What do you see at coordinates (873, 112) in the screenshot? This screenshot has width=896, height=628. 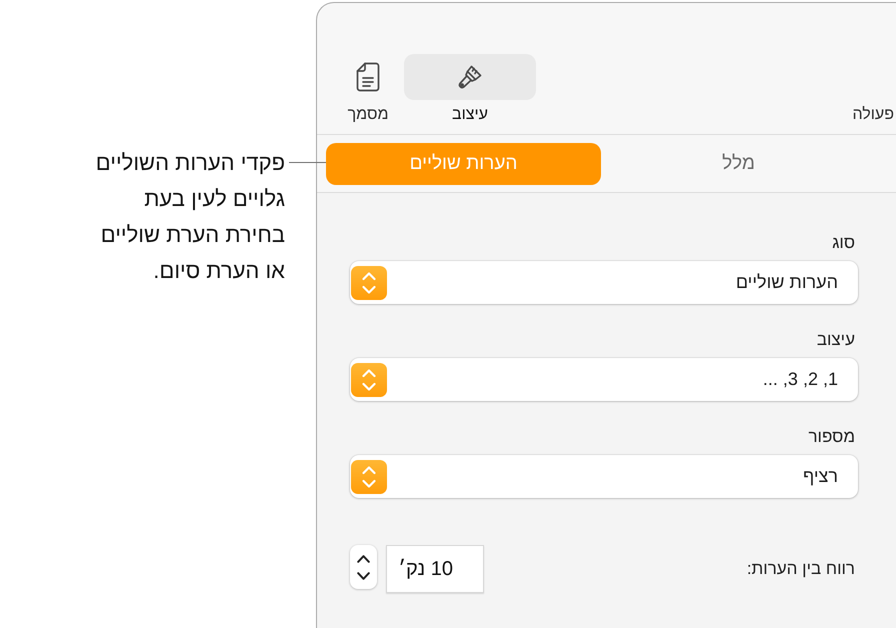 I see `action-button: פעולה` at bounding box center [873, 112].